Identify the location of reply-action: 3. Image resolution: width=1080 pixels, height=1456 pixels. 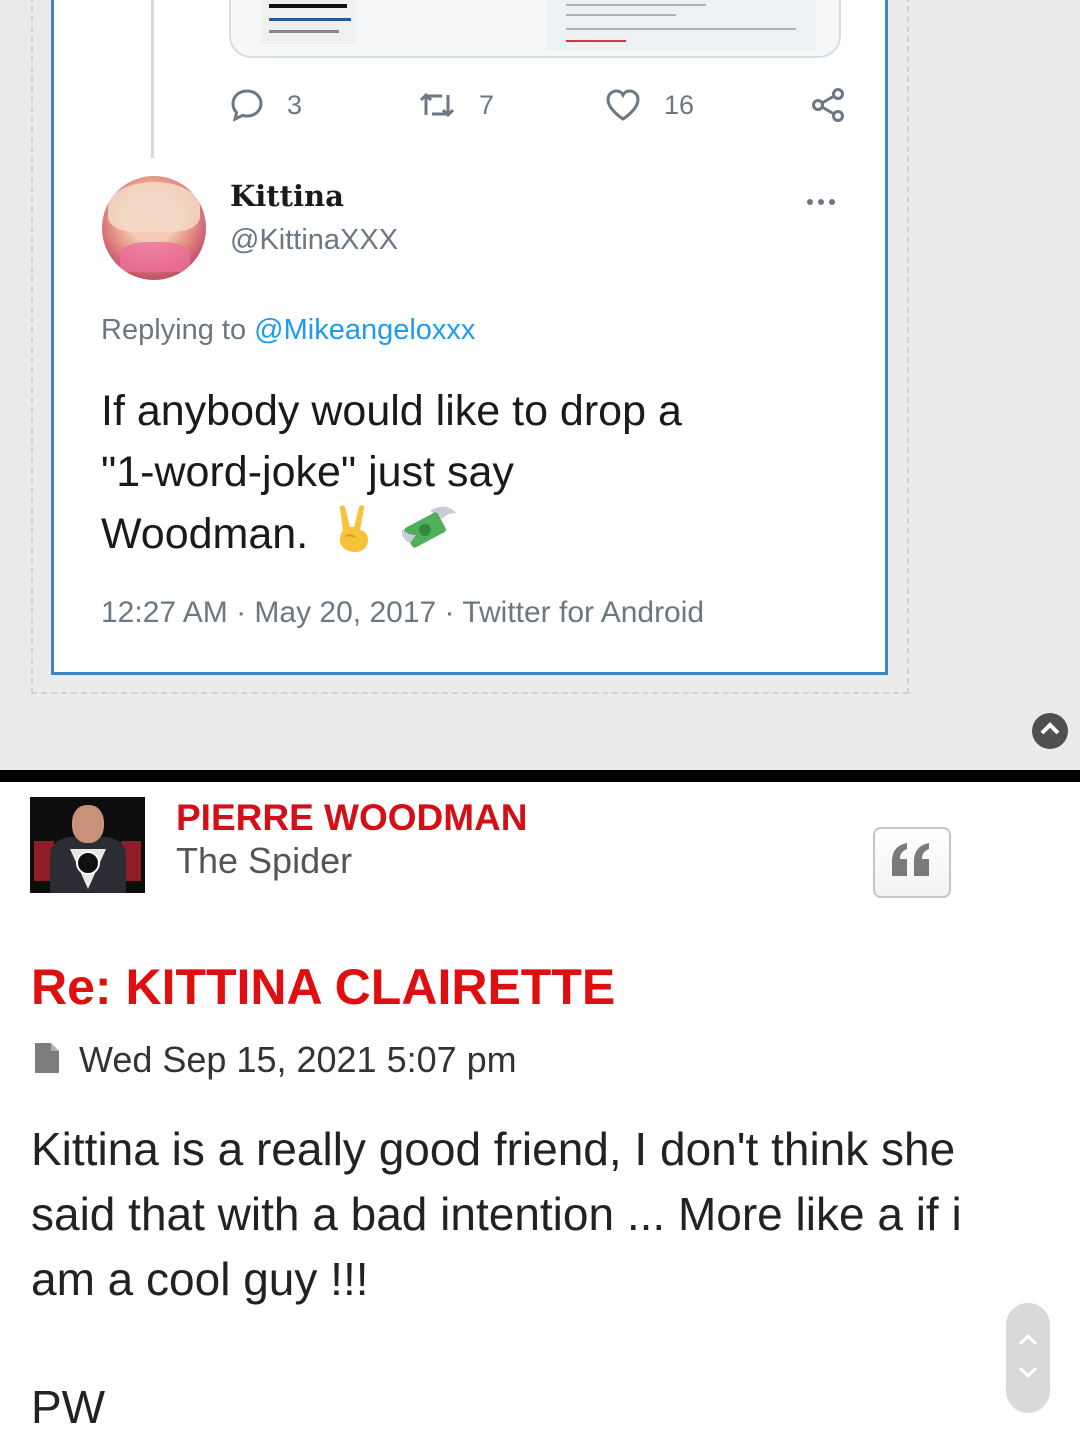
(265, 105).